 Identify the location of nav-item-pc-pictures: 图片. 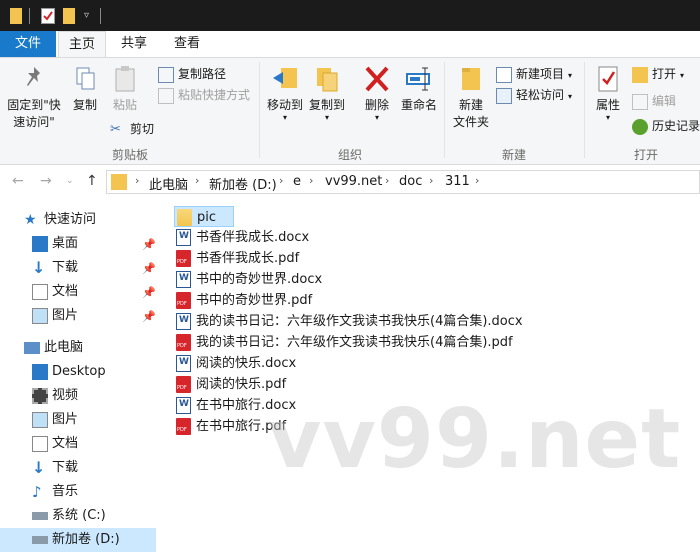
(78, 420).